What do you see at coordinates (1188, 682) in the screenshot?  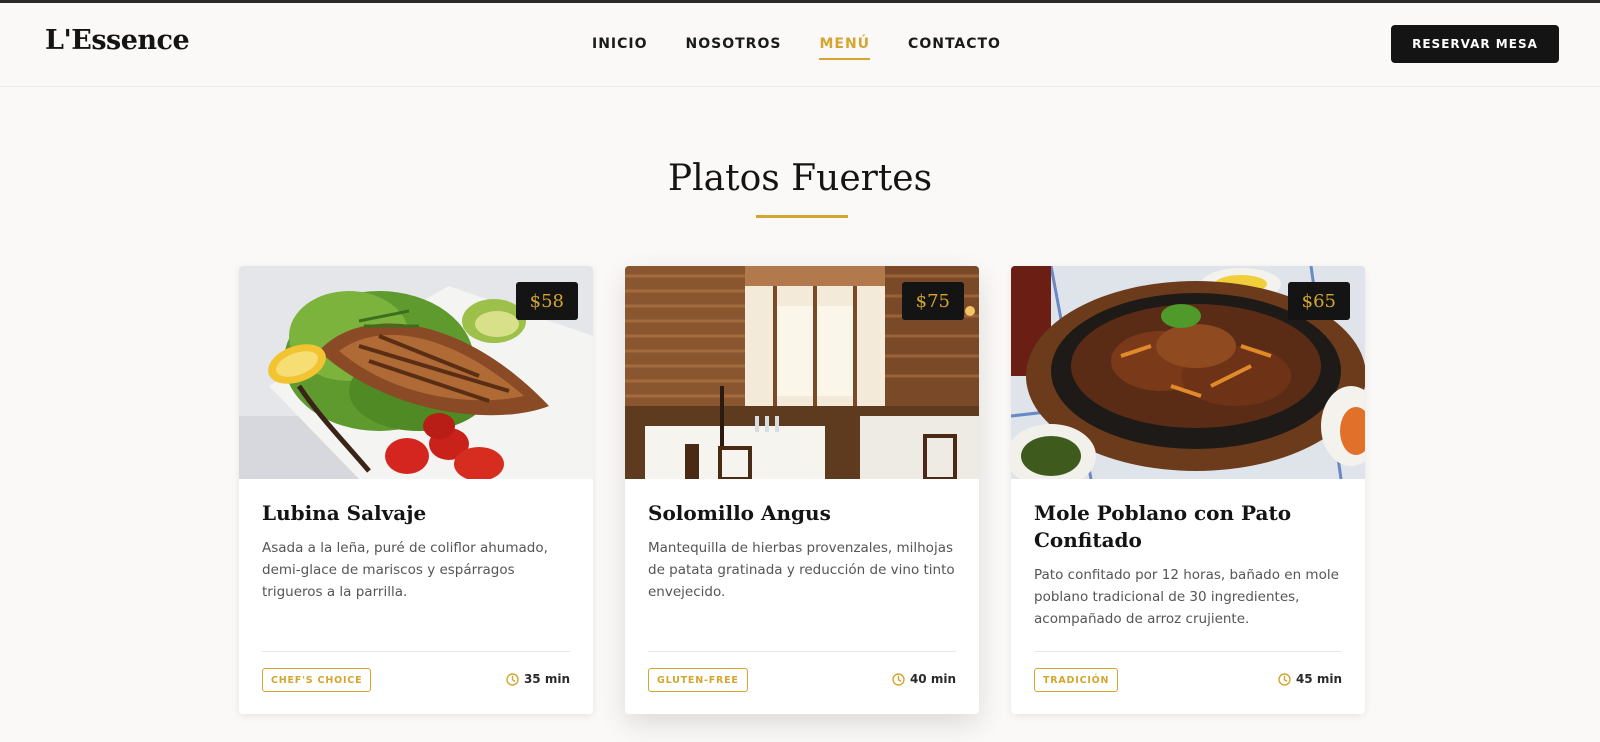 I see `card-footer: TRADICIÓN 45 min` at bounding box center [1188, 682].